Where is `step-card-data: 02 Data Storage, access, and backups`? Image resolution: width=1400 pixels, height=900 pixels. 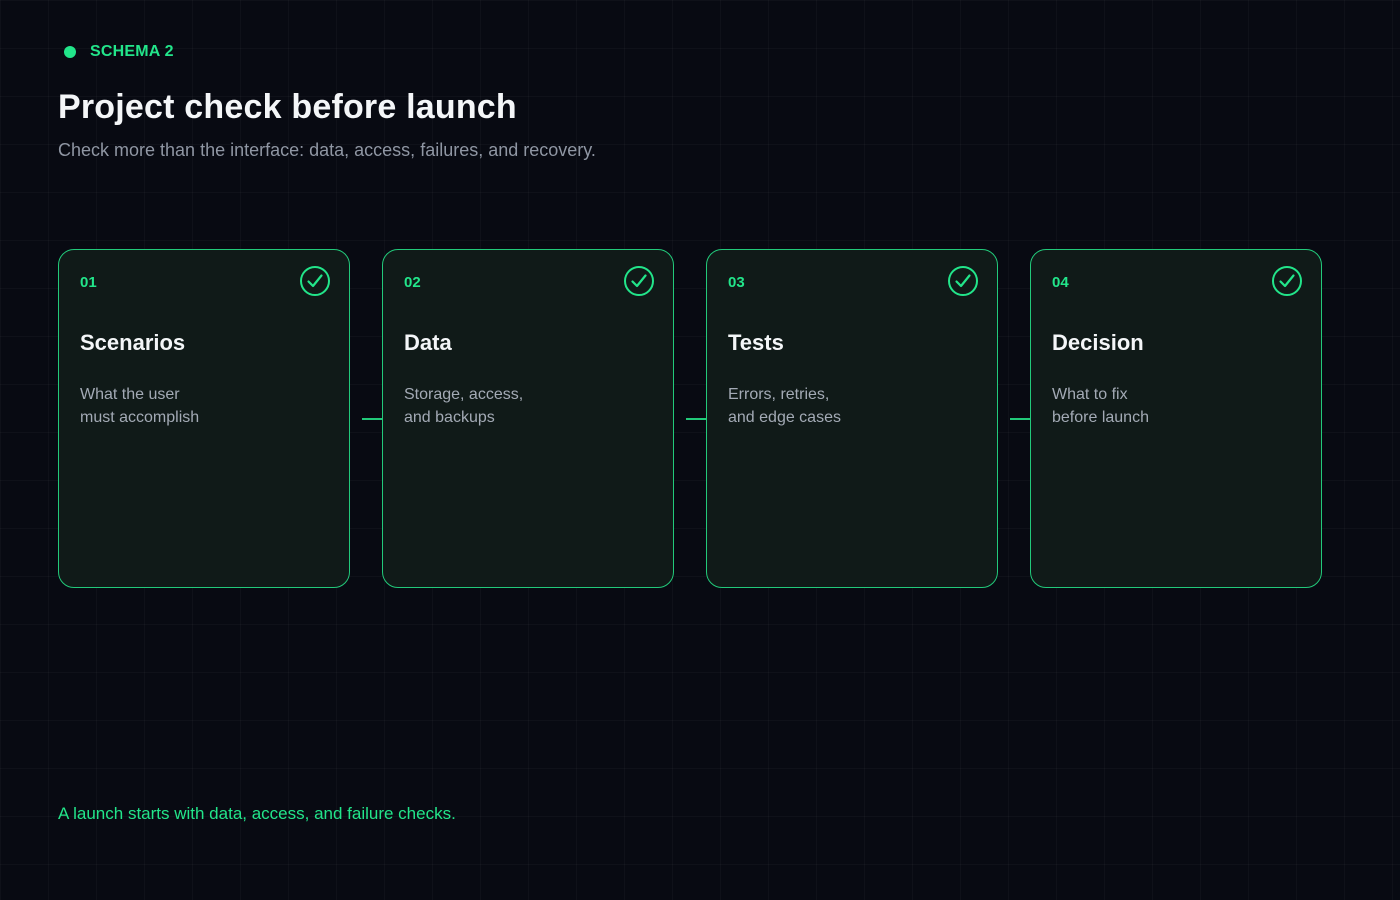
step-card-data: 02 Data Storage, access, and backups is located at coordinates (528, 418).